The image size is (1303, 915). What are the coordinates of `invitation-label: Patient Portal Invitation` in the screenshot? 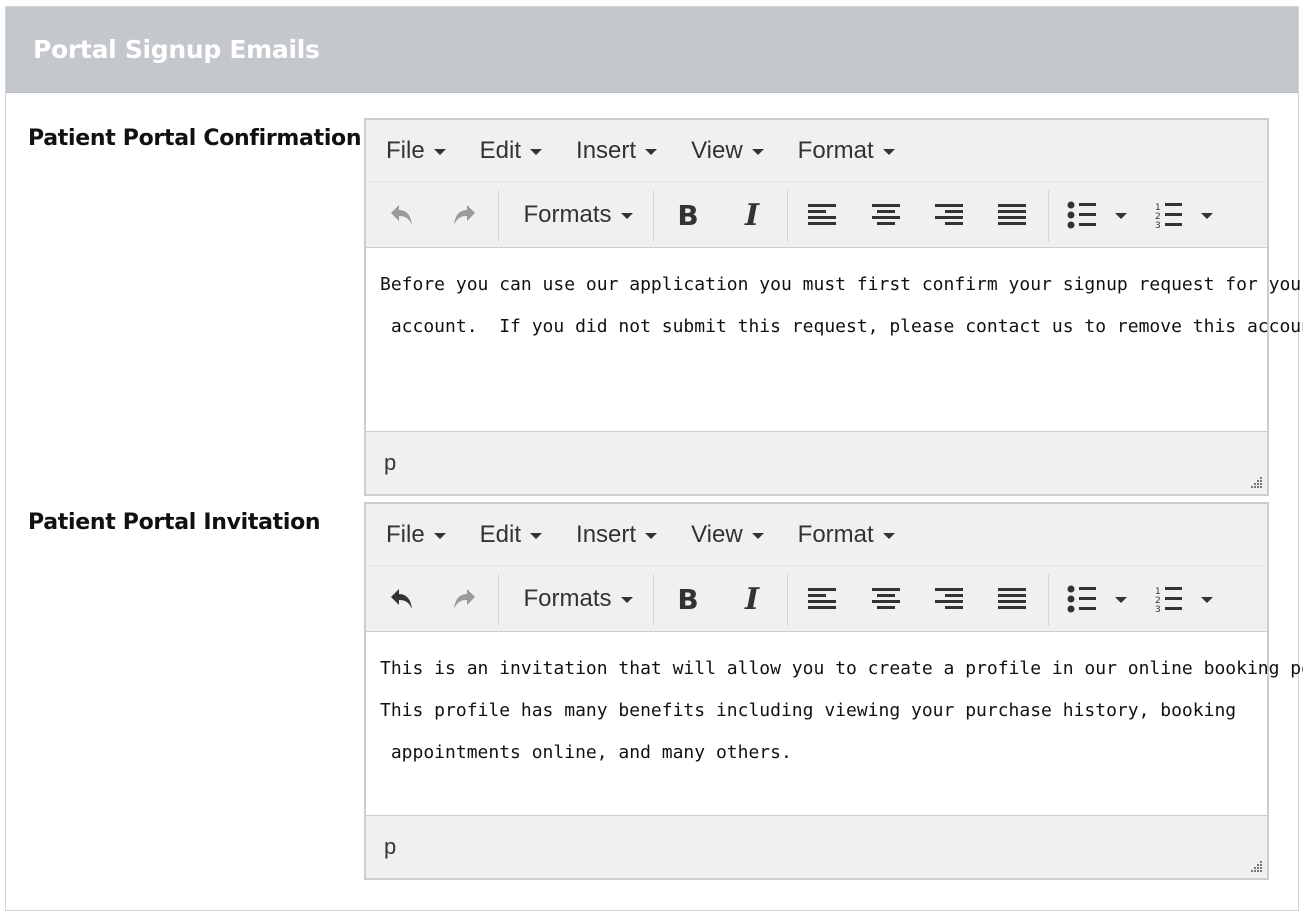 It's located at (174, 522).